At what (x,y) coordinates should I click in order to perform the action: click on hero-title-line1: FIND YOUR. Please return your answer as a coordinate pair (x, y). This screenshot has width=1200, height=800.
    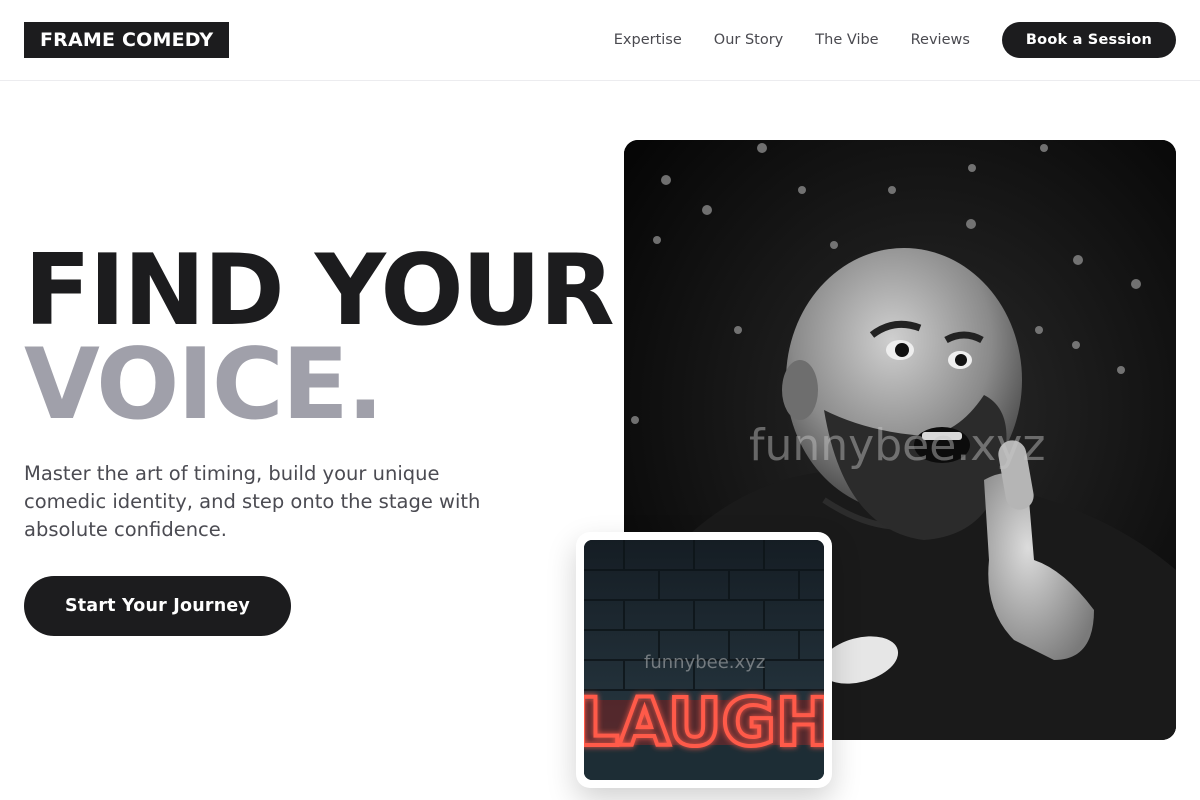
    Looking at the image, I should click on (319, 291).